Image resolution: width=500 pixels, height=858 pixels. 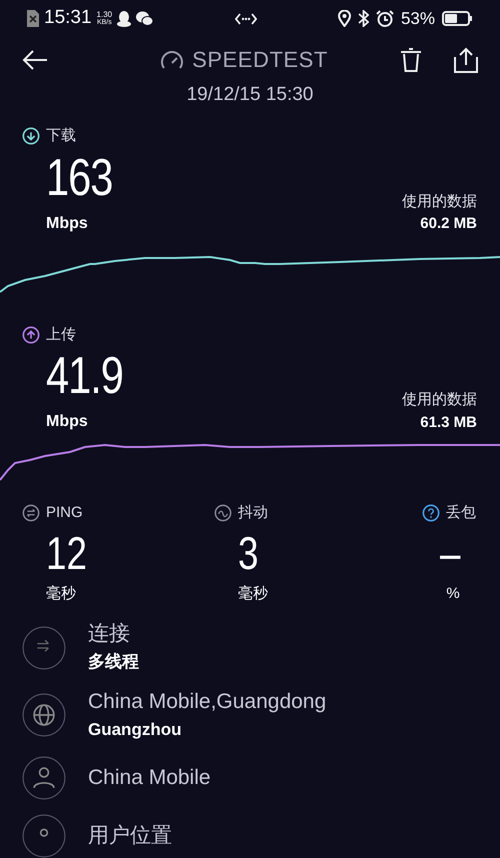 What do you see at coordinates (109, 634) in the screenshot?
I see `detail-title: 连接` at bounding box center [109, 634].